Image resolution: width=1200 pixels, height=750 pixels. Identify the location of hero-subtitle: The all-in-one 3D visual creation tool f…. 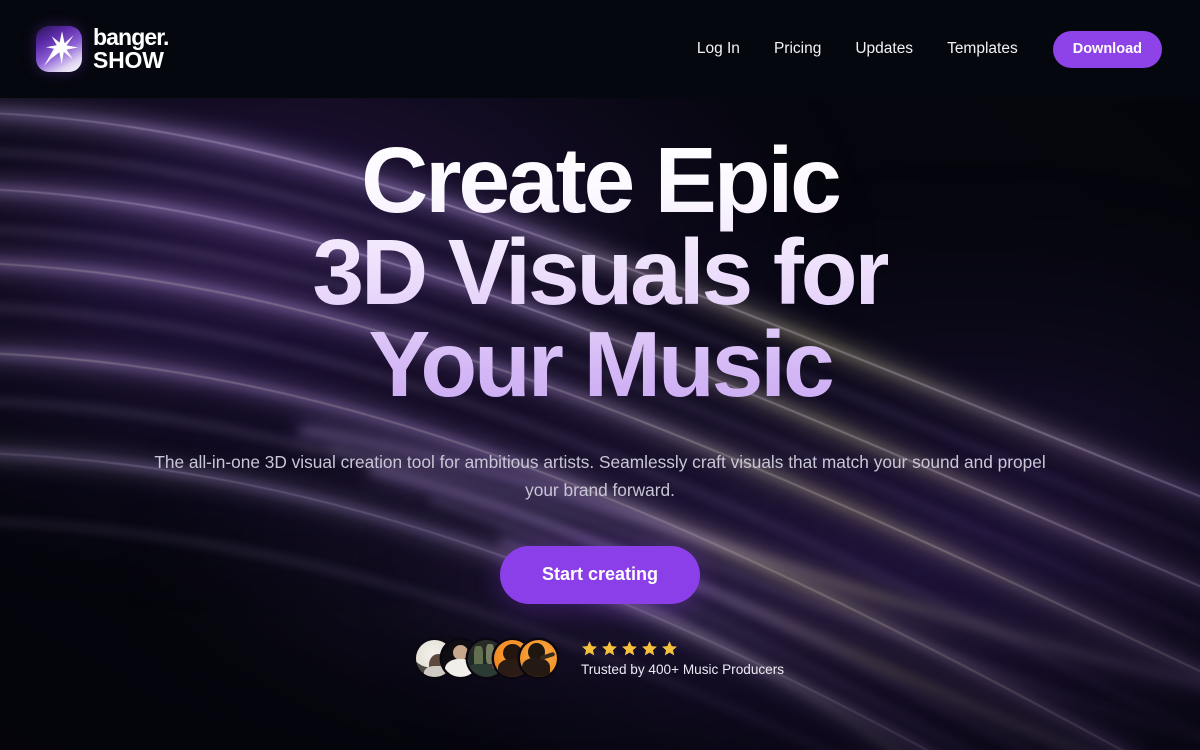
(600, 476).